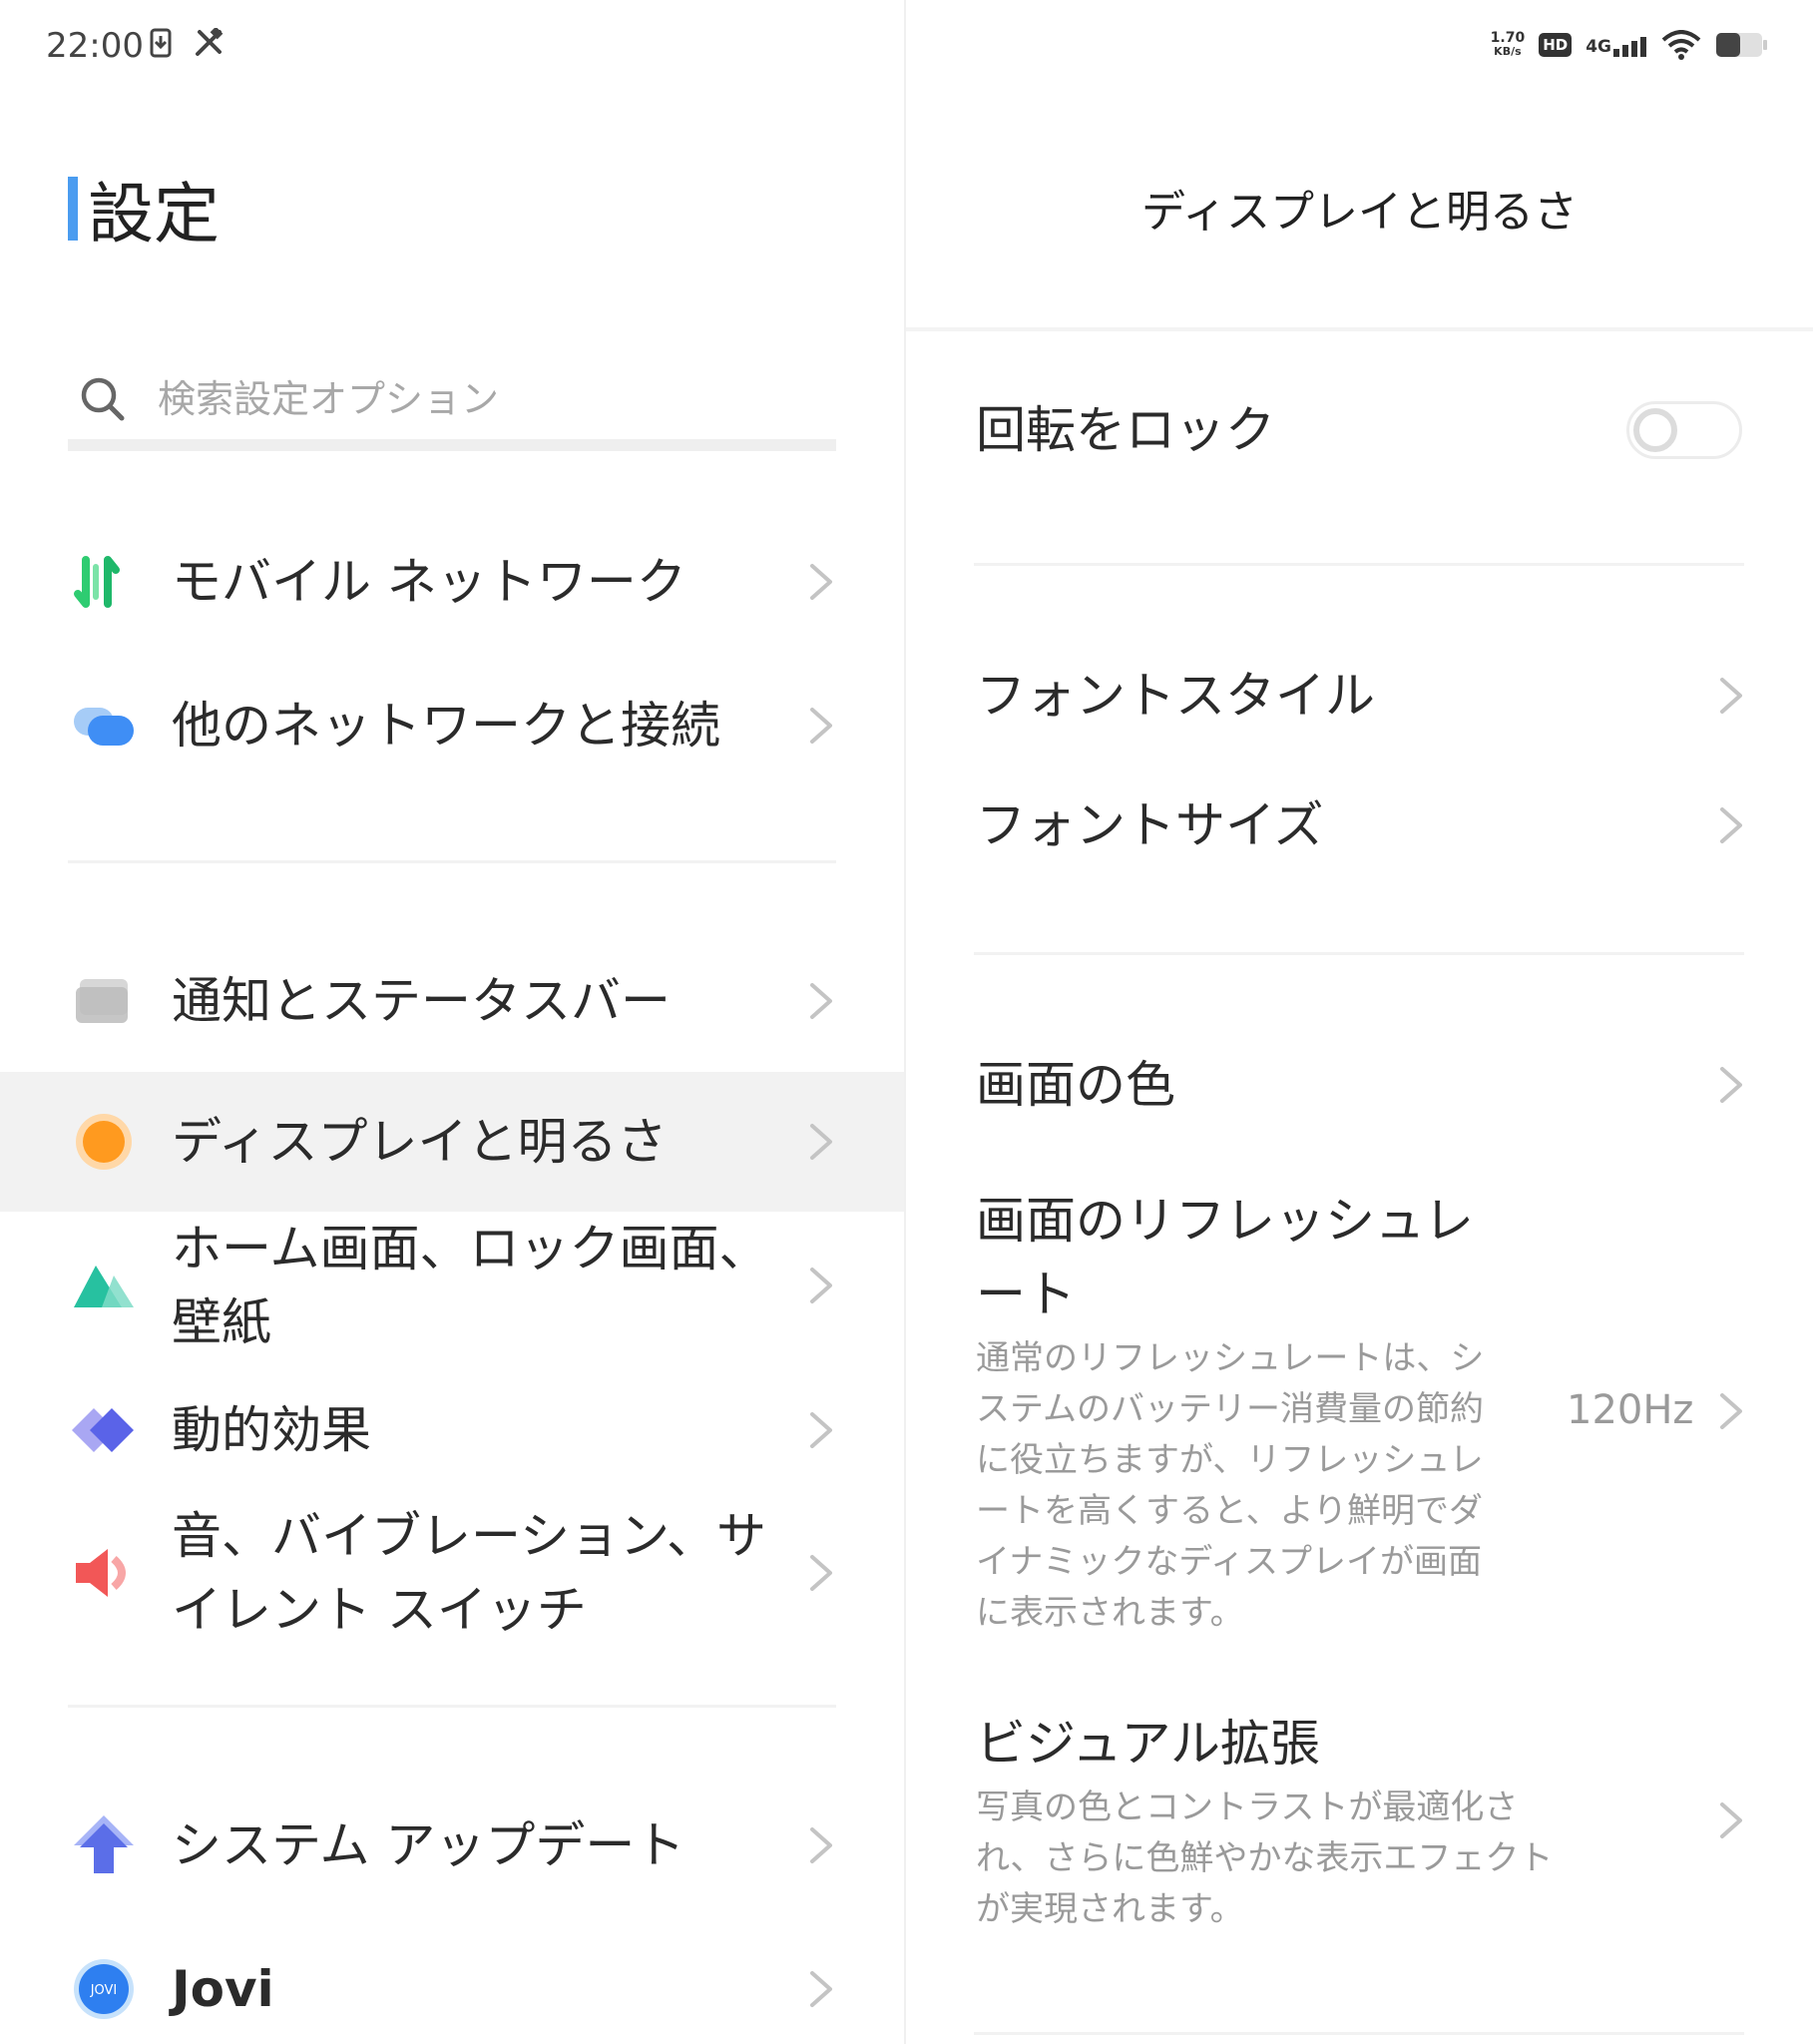  I want to click on settings-item-connections: 他のネットワークと接続, so click(452, 726).